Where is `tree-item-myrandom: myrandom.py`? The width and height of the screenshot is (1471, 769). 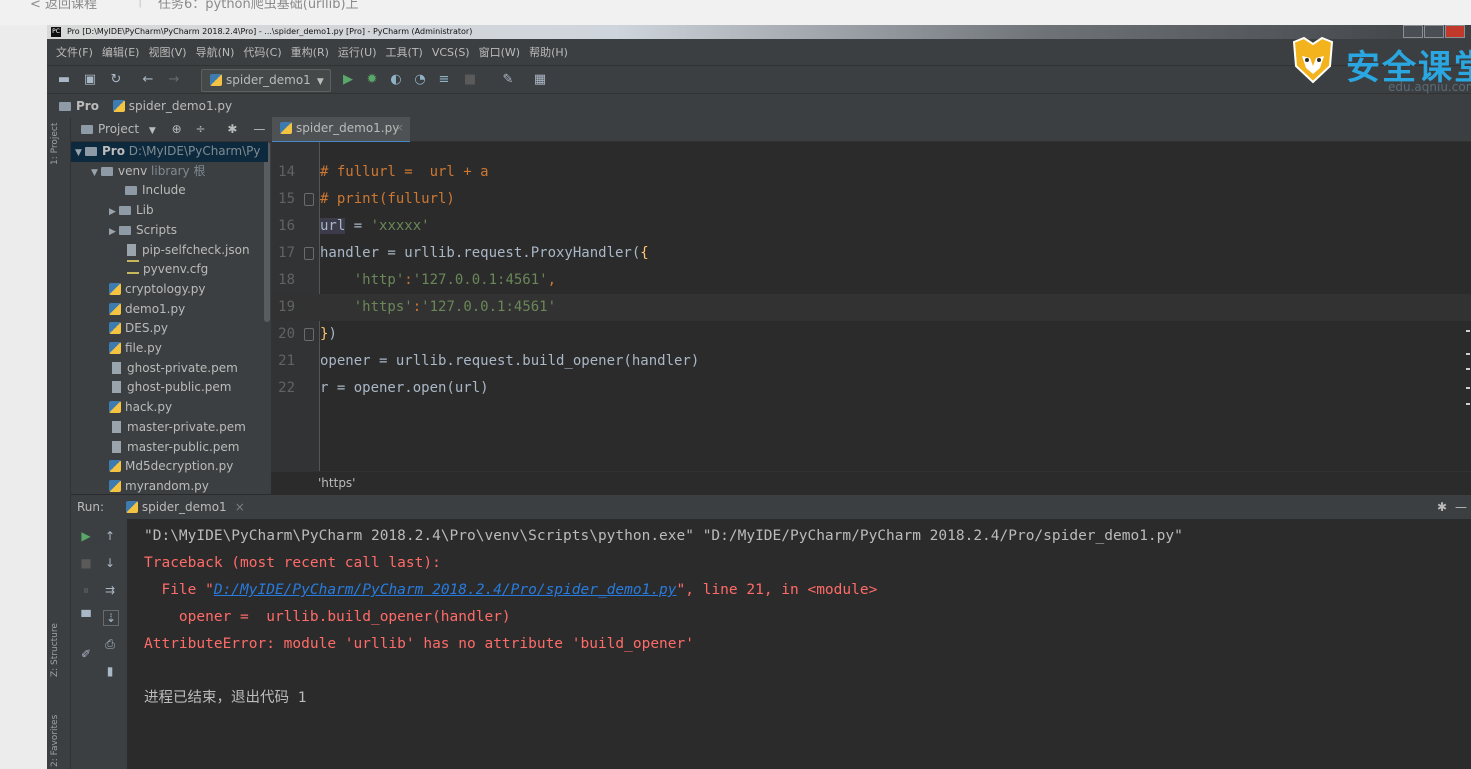 tree-item-myrandom: myrandom.py is located at coordinates (159, 485).